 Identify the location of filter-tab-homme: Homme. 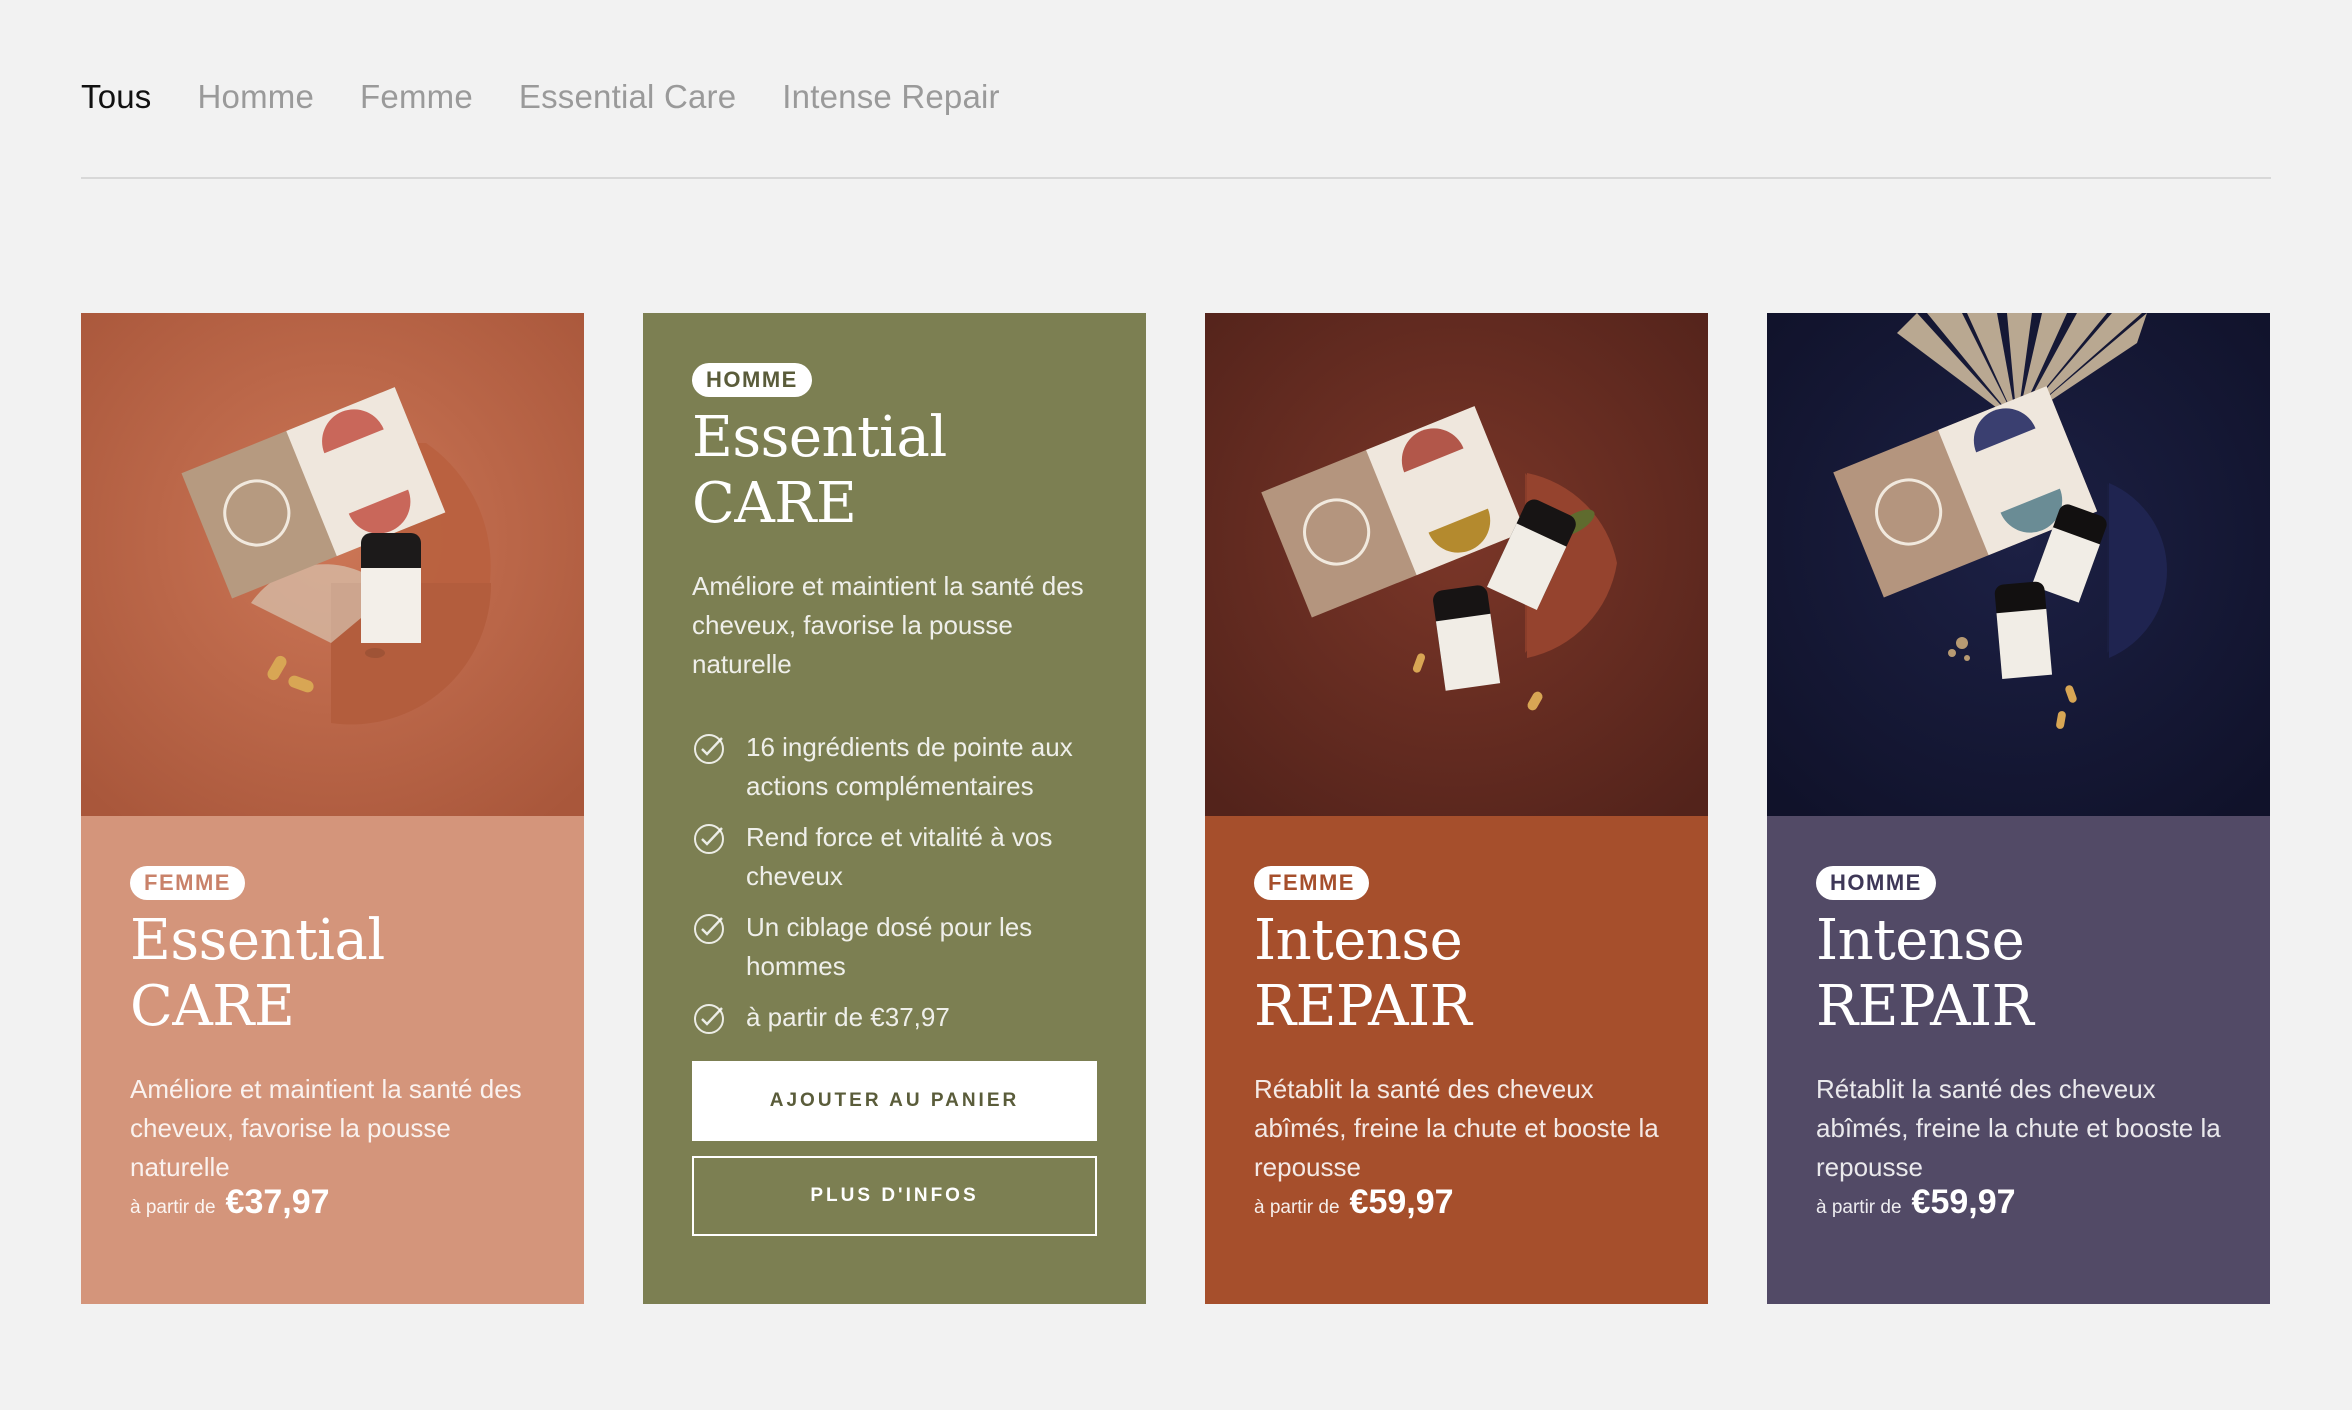
(256, 97).